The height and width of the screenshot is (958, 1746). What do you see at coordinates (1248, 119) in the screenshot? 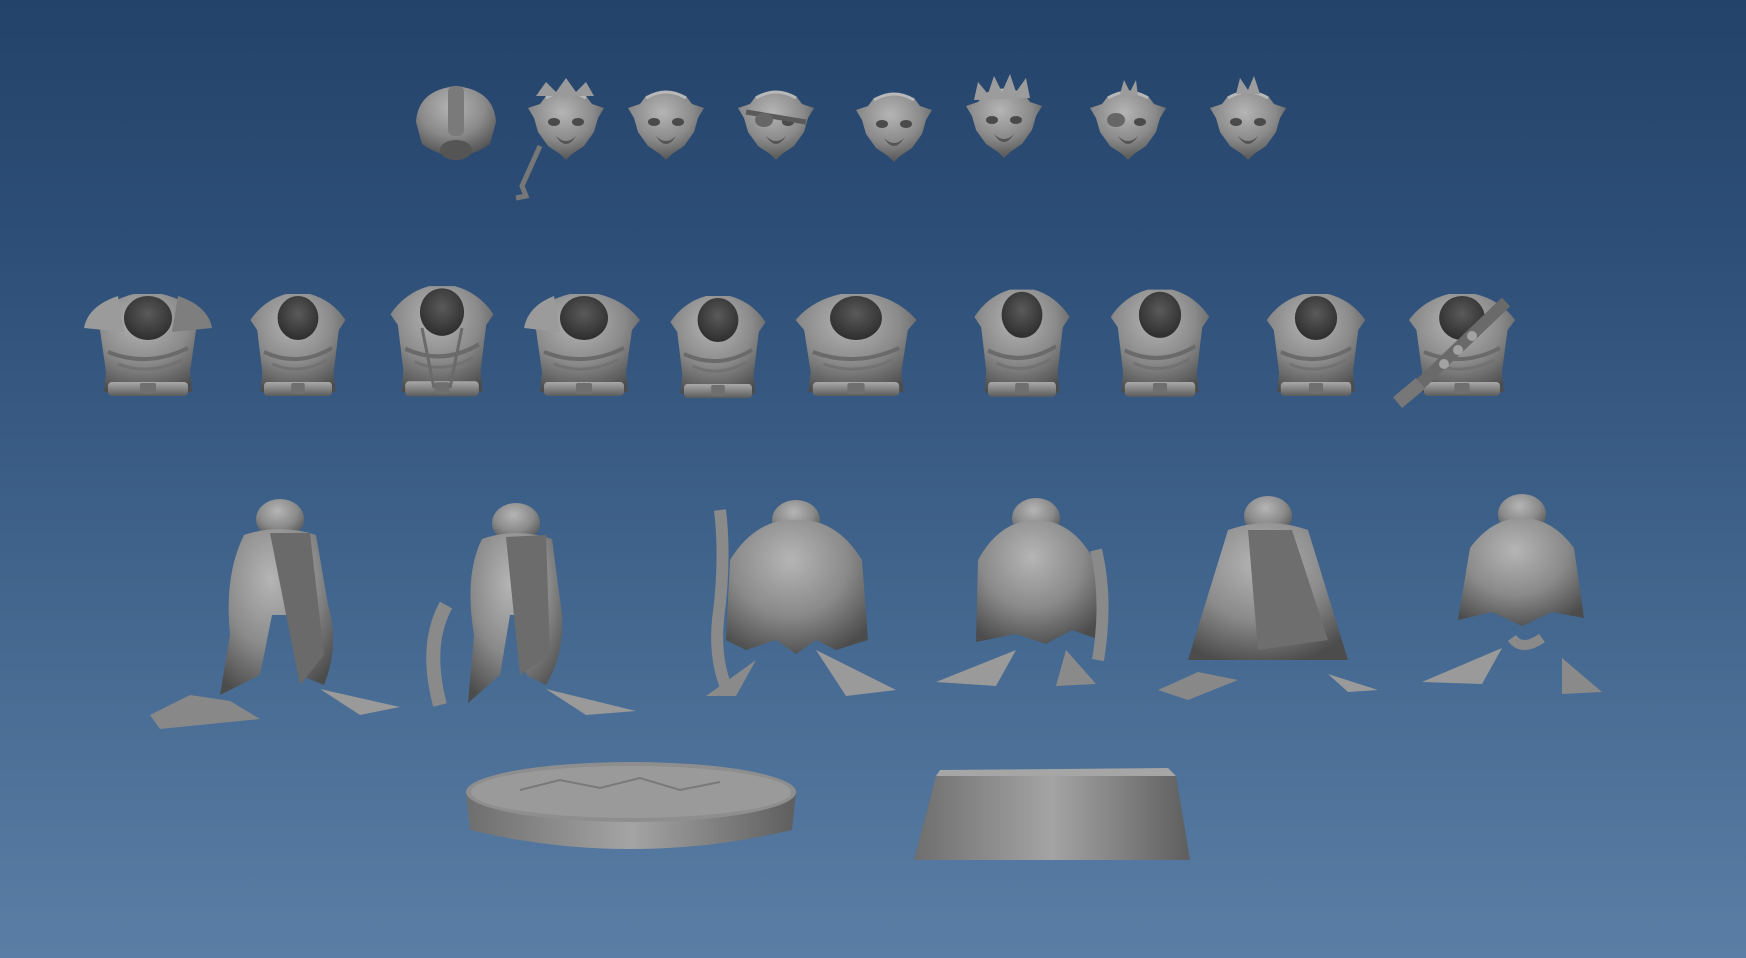
I see `head-8-crest` at bounding box center [1248, 119].